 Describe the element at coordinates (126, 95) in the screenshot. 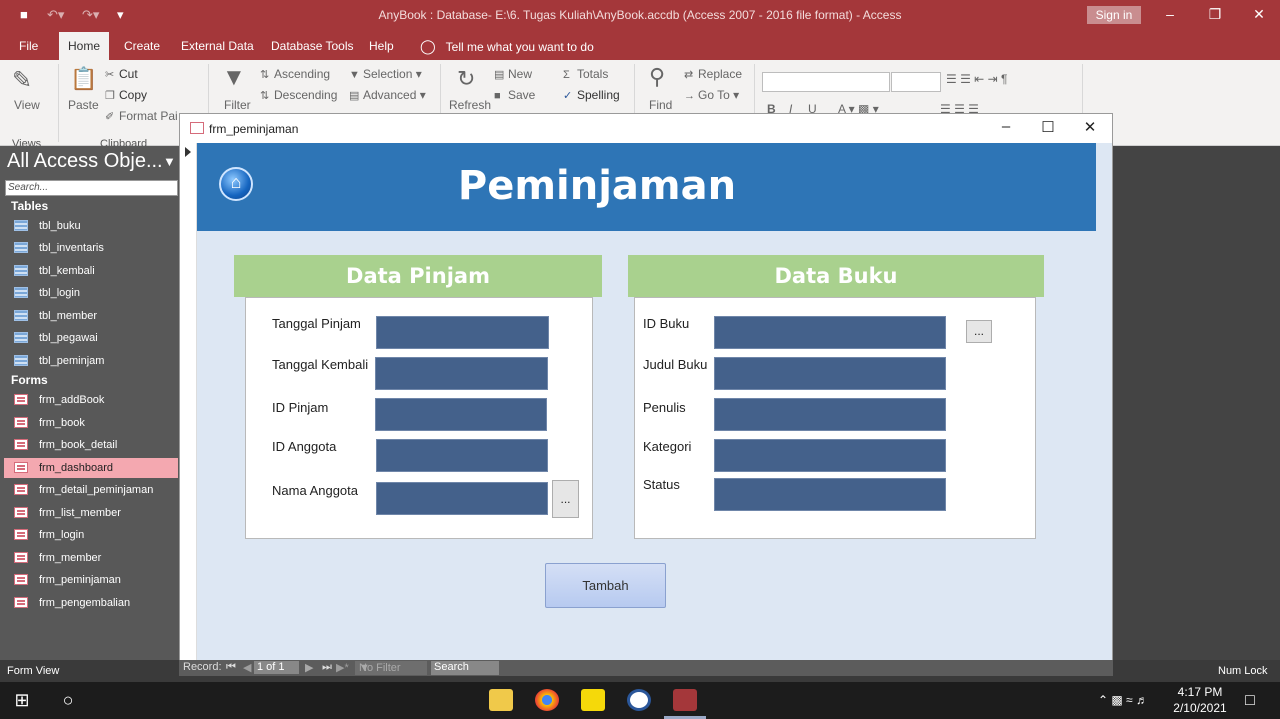

I see `copy-button: ❐ Copy` at that location.